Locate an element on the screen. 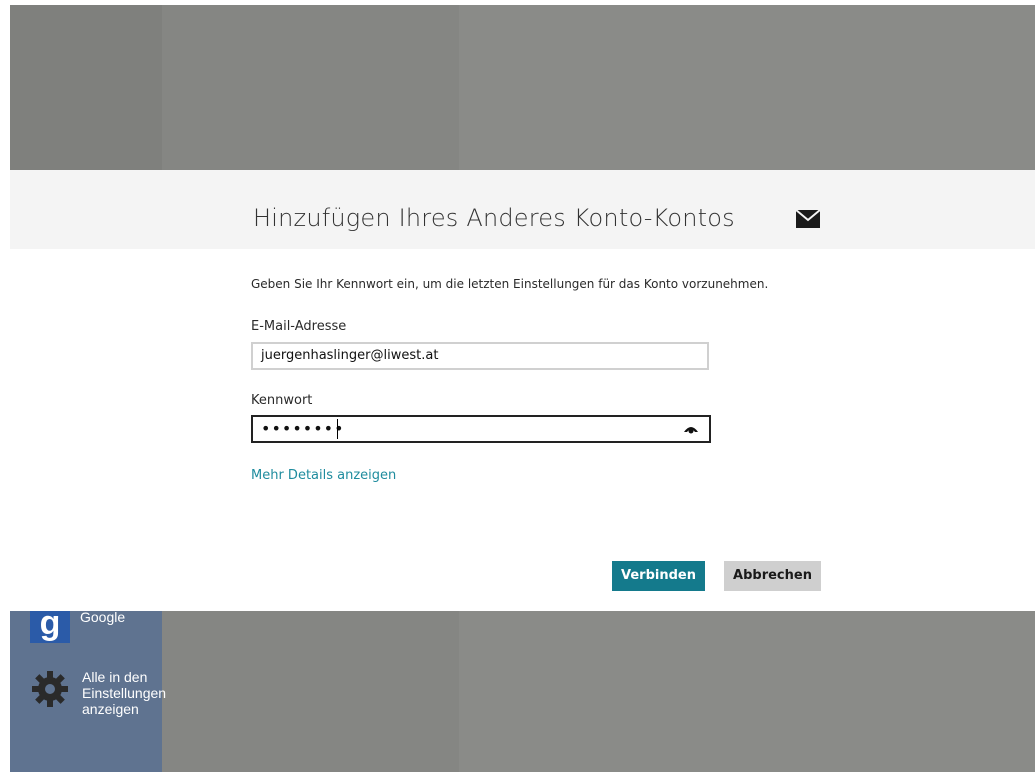  dialog-title: Hinzufügen Ihres Anderes Konto-Kontos is located at coordinates (494, 218).